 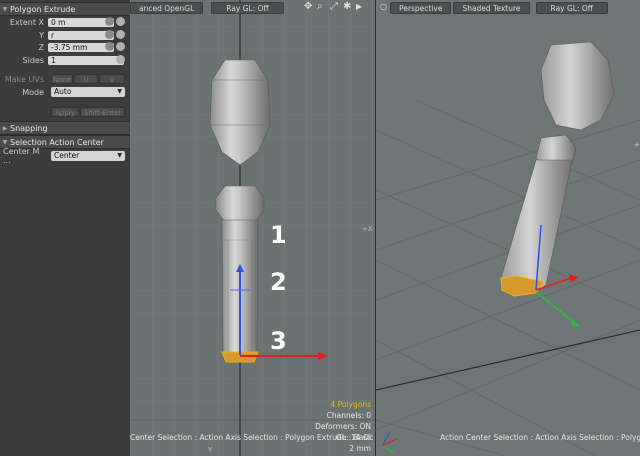 I want to click on annotation-2: 2, so click(x=278, y=282).